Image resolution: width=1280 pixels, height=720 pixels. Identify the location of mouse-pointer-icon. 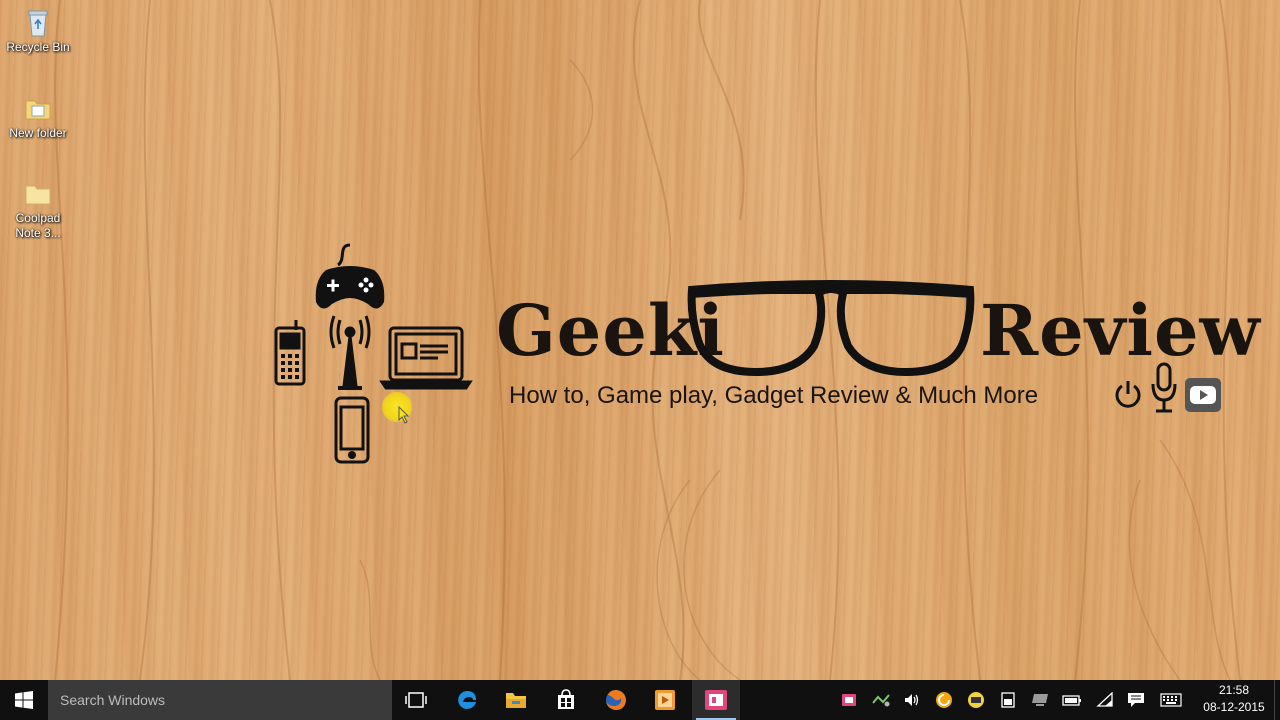
(404, 415).